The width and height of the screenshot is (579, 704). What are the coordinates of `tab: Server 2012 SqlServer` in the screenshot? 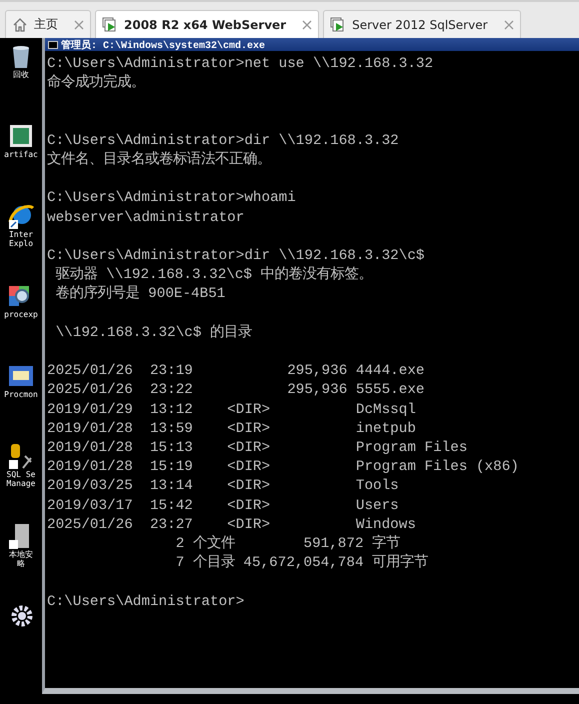 It's located at (422, 24).